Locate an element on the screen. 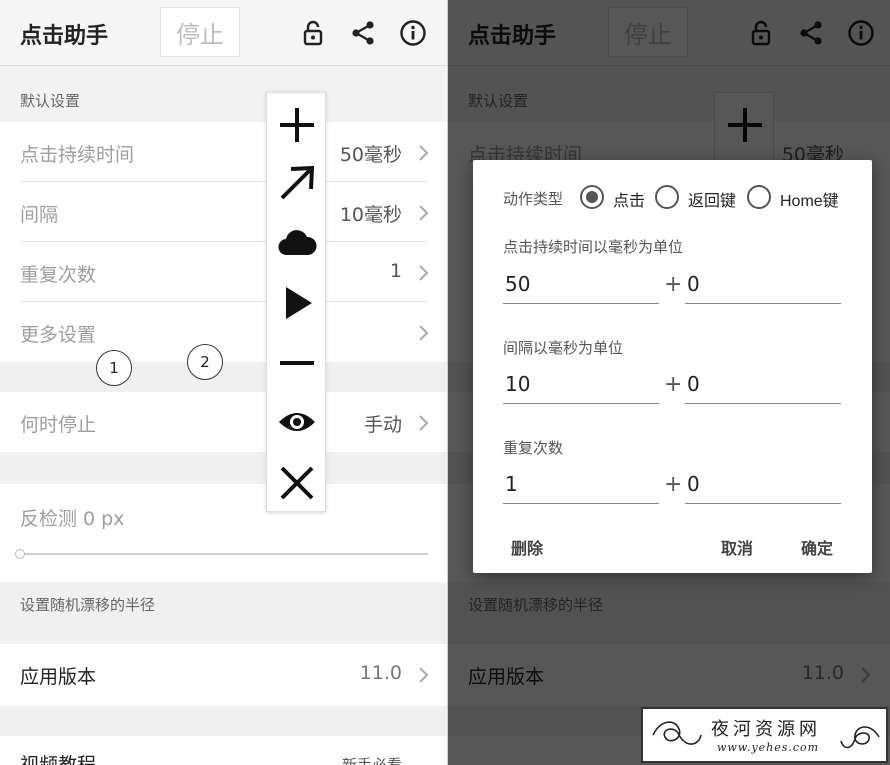 This screenshot has height=765, width=890. arrow-icon is located at coordinates (297, 183).